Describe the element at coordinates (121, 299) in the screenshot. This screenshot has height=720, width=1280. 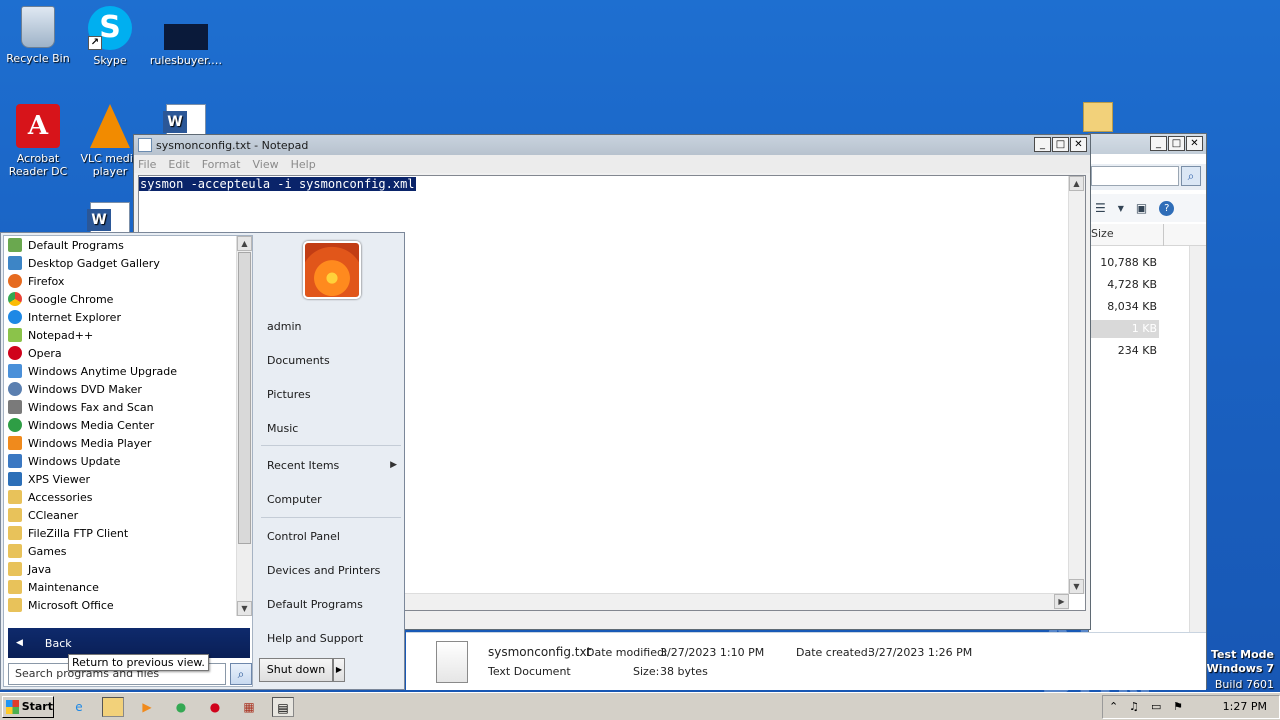
I see `program-item: Google Chrome` at that location.